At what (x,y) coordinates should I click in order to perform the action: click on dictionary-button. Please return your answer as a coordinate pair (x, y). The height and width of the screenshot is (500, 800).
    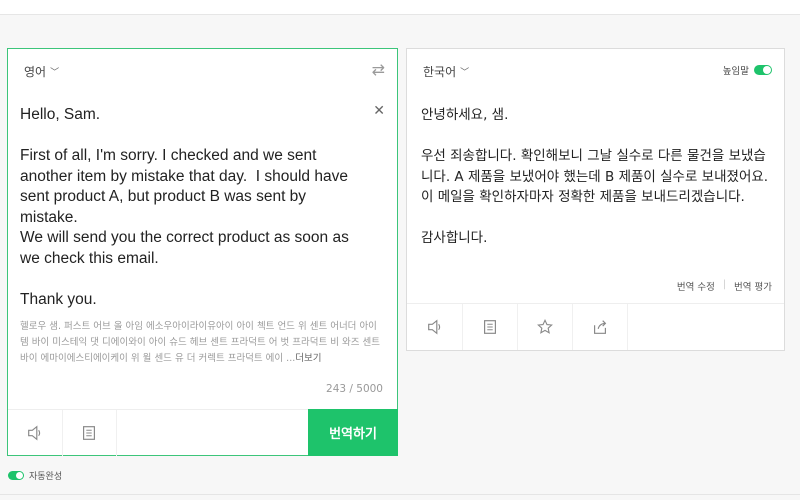
    Looking at the image, I should click on (89, 433).